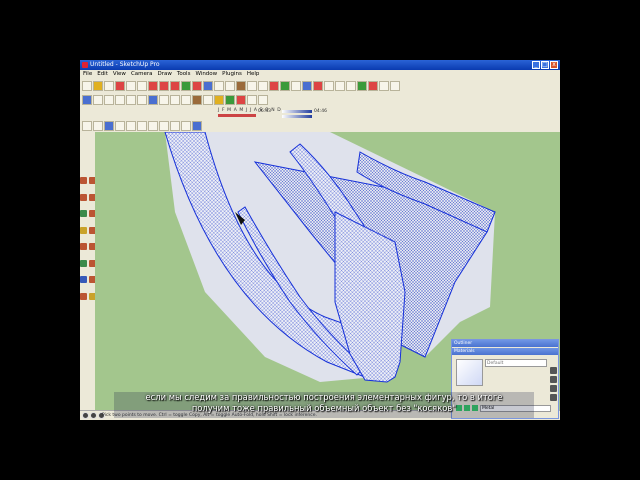 This screenshot has height=480, width=640. What do you see at coordinates (153, 100) in the screenshot?
I see `xray-icon` at bounding box center [153, 100].